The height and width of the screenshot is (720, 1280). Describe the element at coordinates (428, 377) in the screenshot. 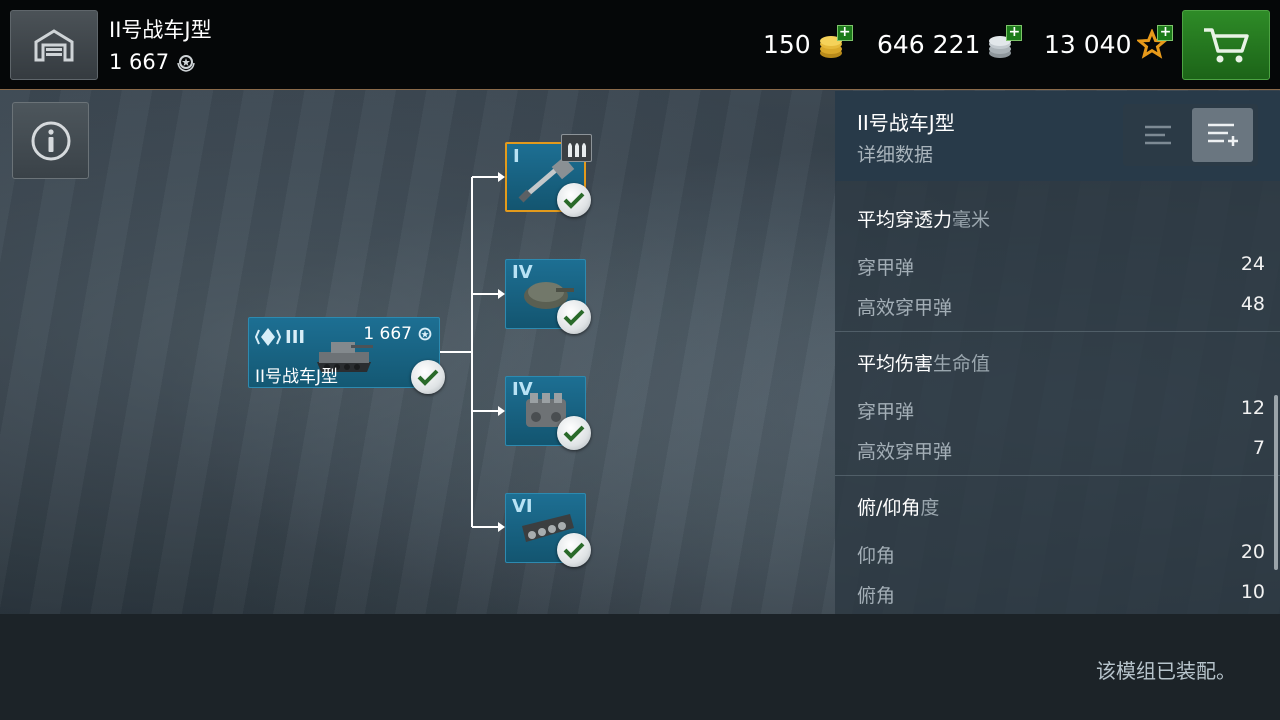

I see `tank-researched-check-icon` at that location.